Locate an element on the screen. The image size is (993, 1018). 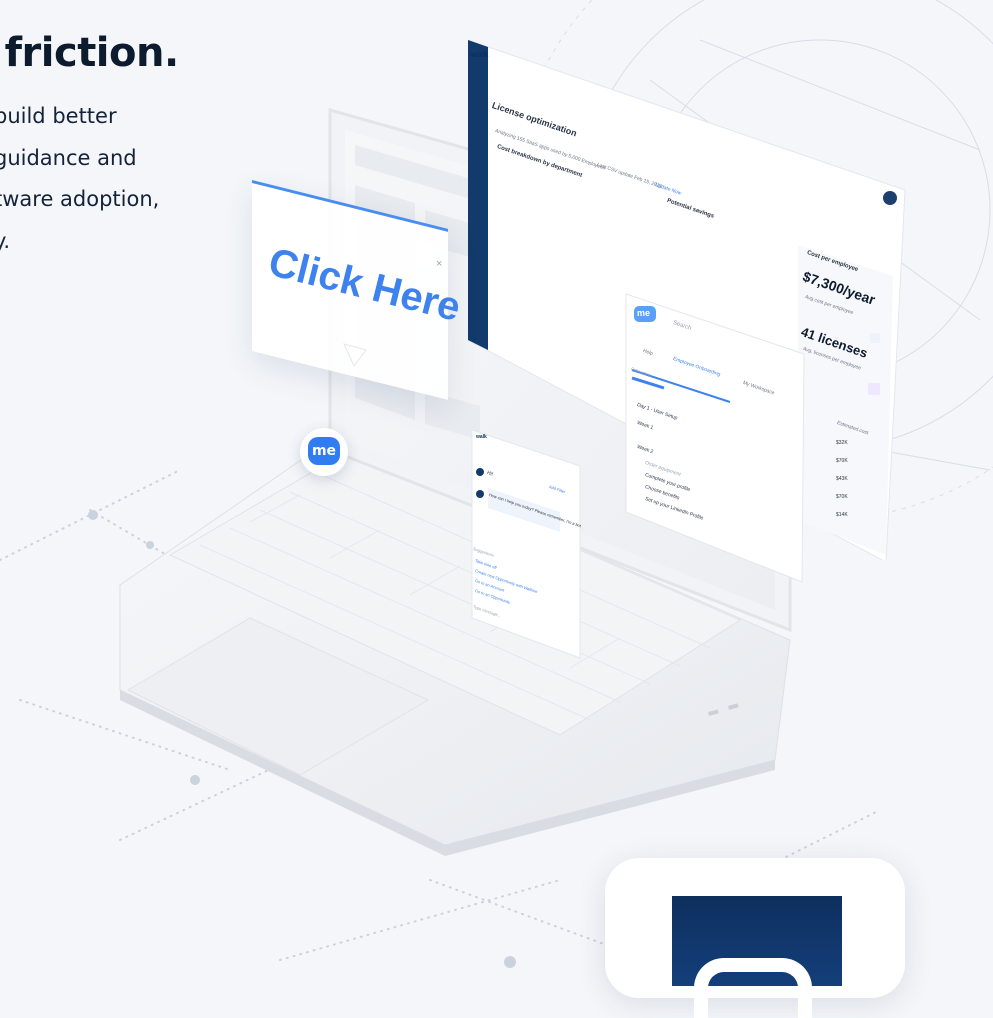
close-icon: × is located at coordinates (439, 264).